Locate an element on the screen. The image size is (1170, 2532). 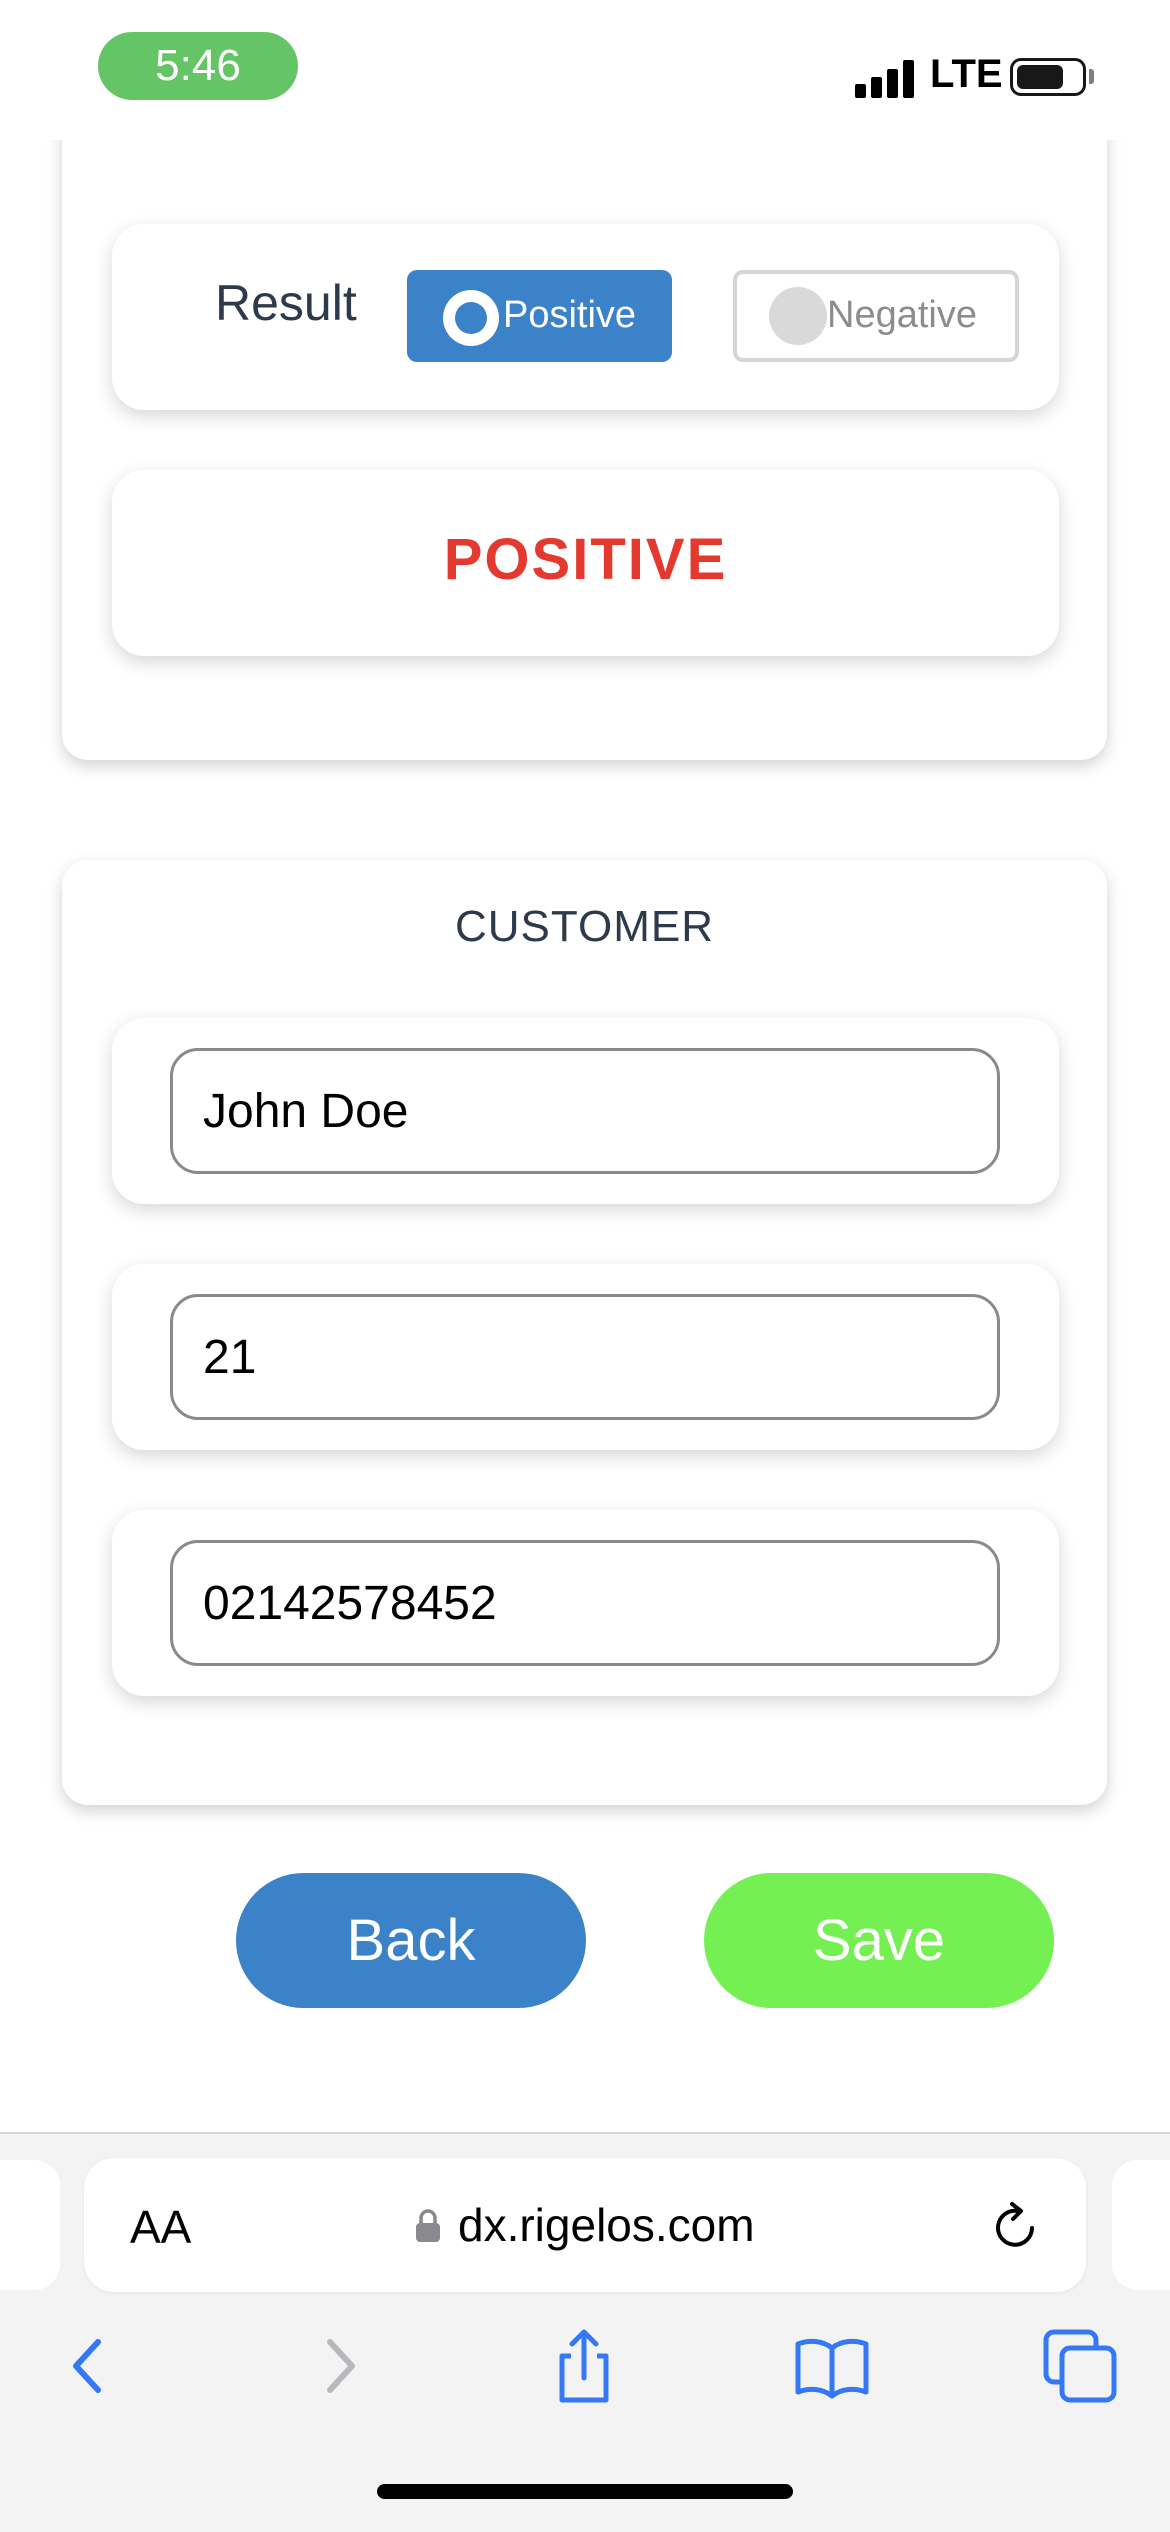
home-indicator is located at coordinates (585, 2491).